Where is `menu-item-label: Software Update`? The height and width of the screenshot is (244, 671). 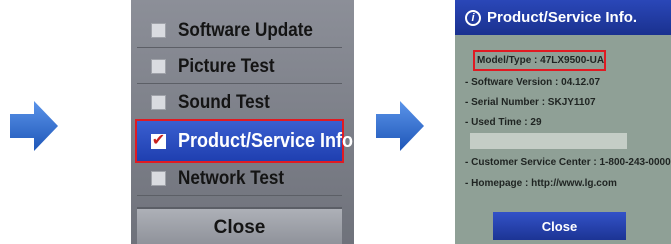 menu-item-label: Software Update is located at coordinates (245, 30).